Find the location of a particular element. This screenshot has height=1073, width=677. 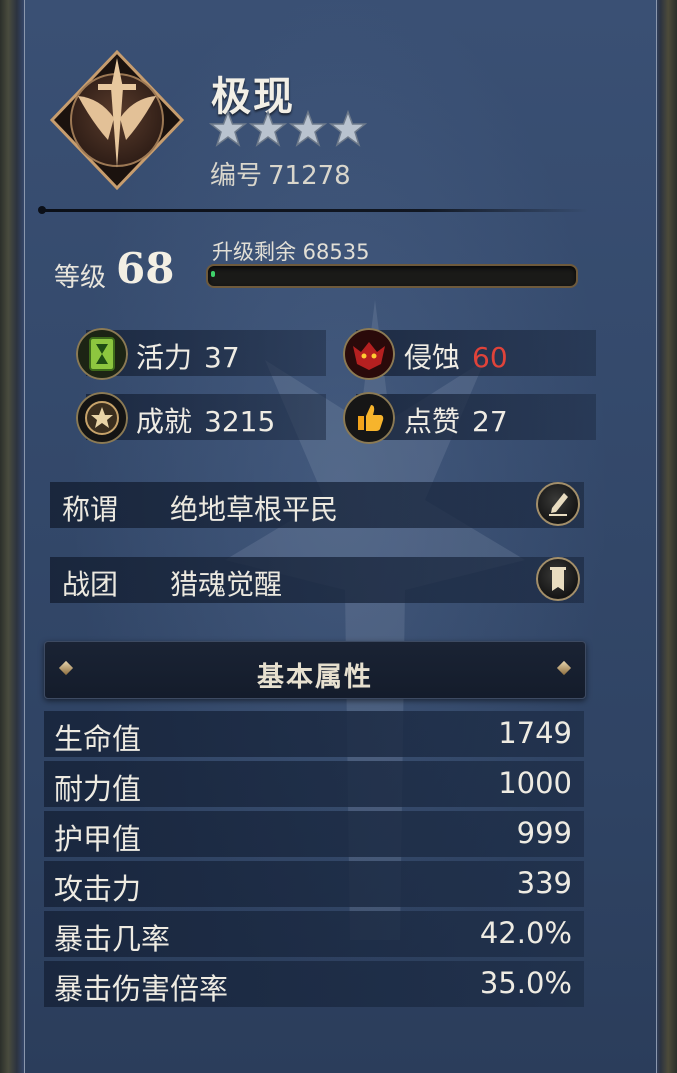

id-label: 编号 is located at coordinates (236, 176).